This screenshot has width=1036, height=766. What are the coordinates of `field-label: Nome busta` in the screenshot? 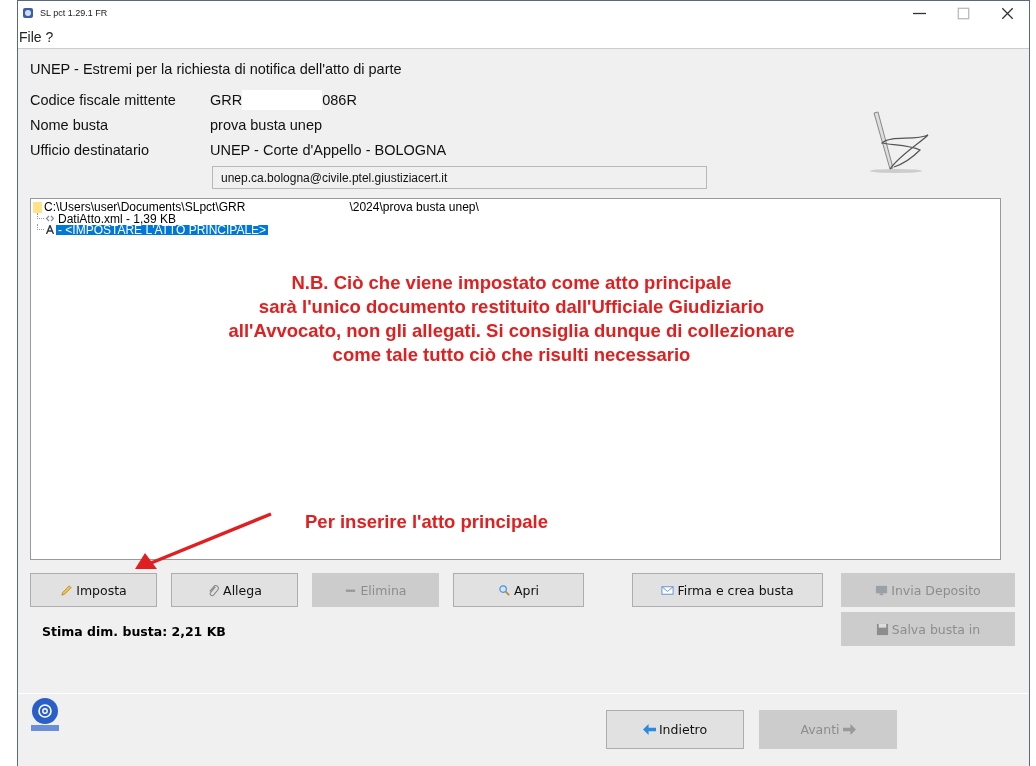 It's located at (70, 124).